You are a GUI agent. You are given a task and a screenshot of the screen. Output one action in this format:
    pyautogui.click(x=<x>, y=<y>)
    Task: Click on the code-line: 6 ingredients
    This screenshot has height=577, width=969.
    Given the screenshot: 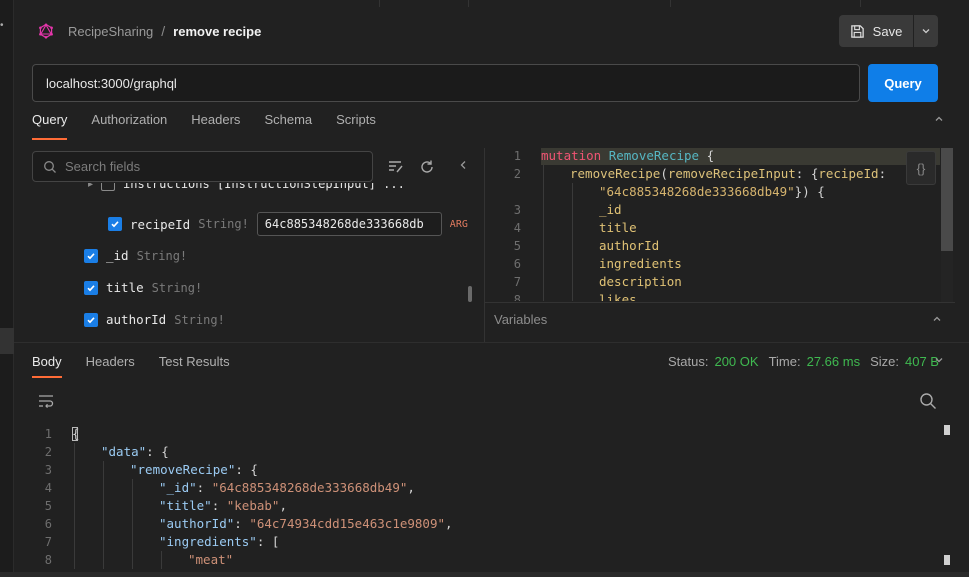 What is the action you would take?
    pyautogui.click(x=721, y=264)
    